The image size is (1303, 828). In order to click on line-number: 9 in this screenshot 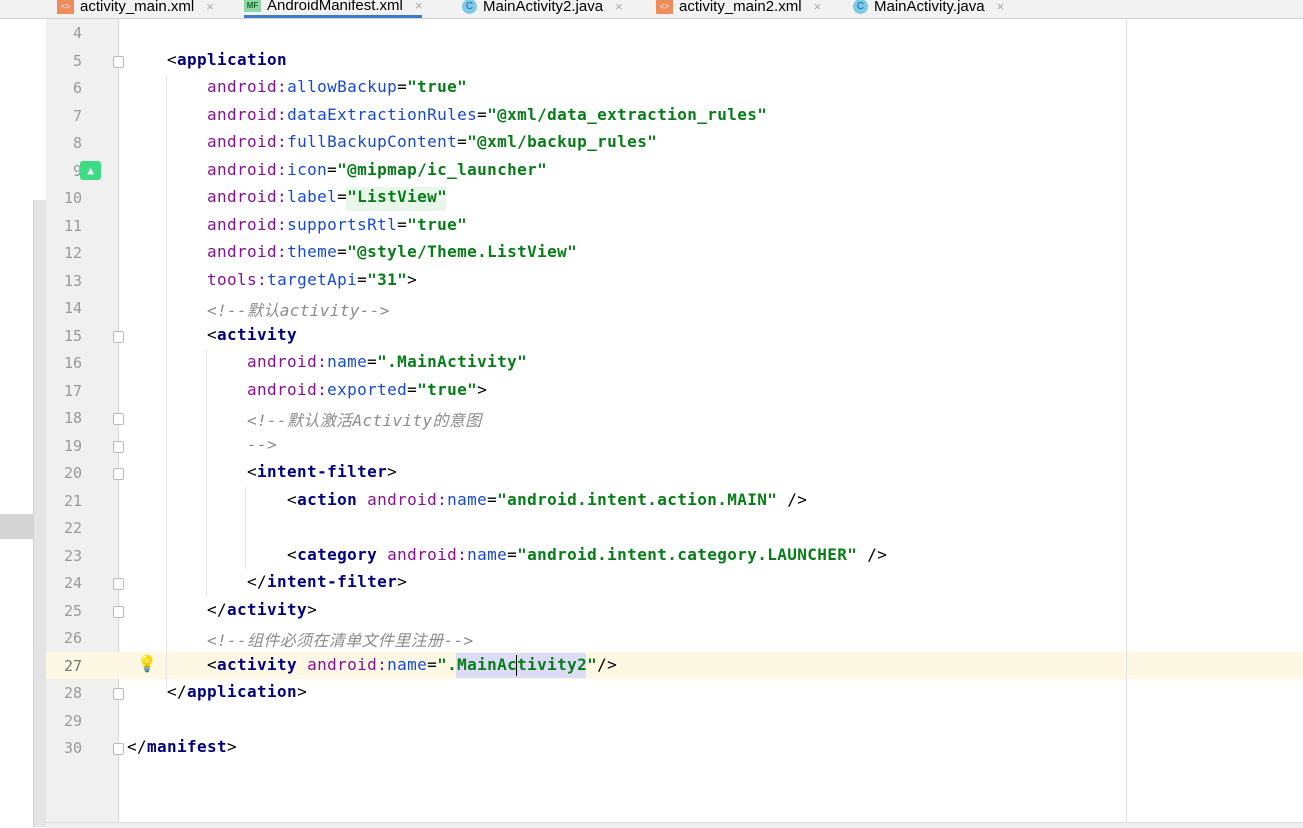, I will do `click(77, 170)`.